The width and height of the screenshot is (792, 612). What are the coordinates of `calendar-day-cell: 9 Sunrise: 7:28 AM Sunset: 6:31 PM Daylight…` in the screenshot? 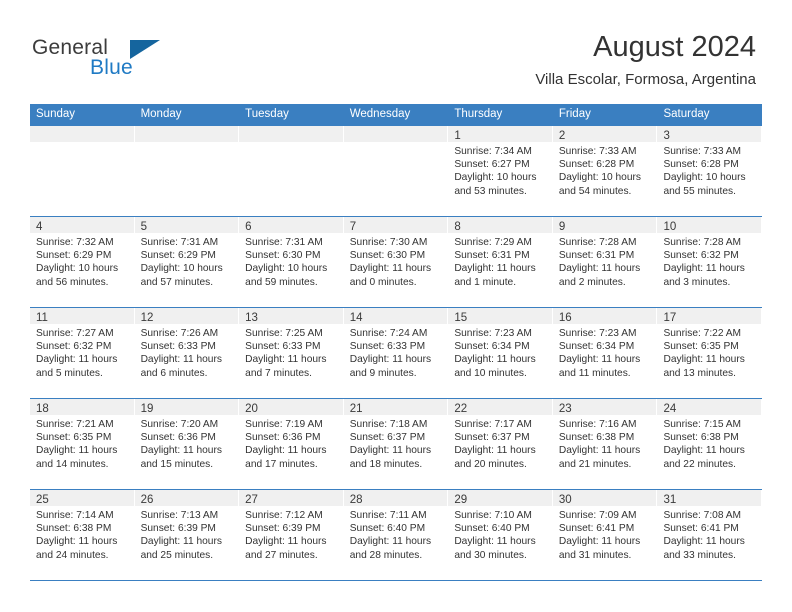 It's located at (605, 262).